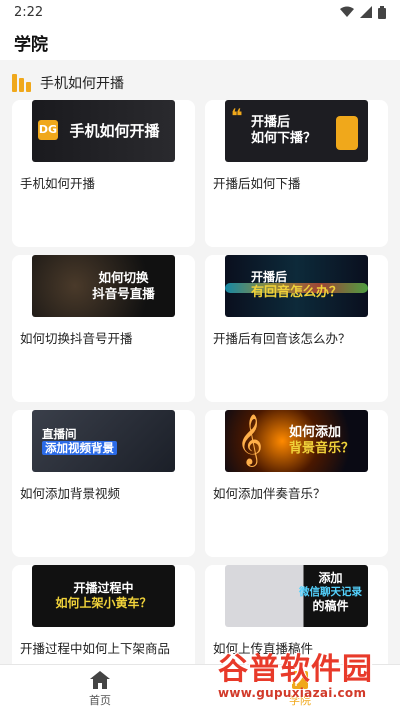 The image size is (400, 712). I want to click on app-bar: 学院, so click(200, 42).